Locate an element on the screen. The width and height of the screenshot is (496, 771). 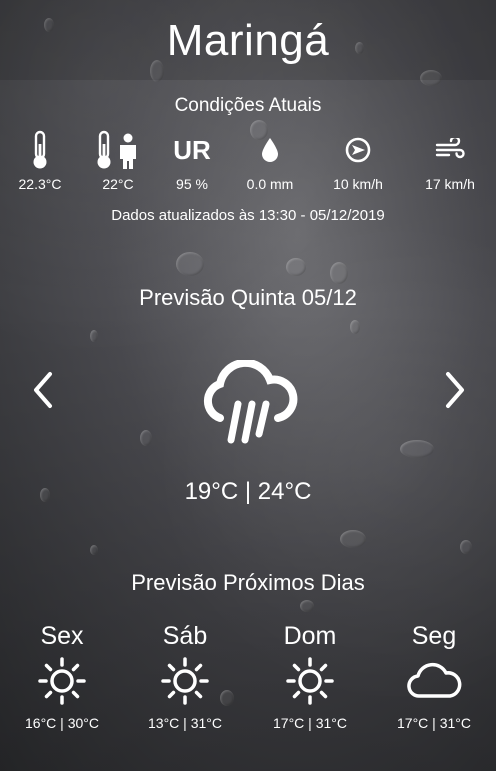
precipitation-value: 0.0 mm is located at coordinates (270, 184).